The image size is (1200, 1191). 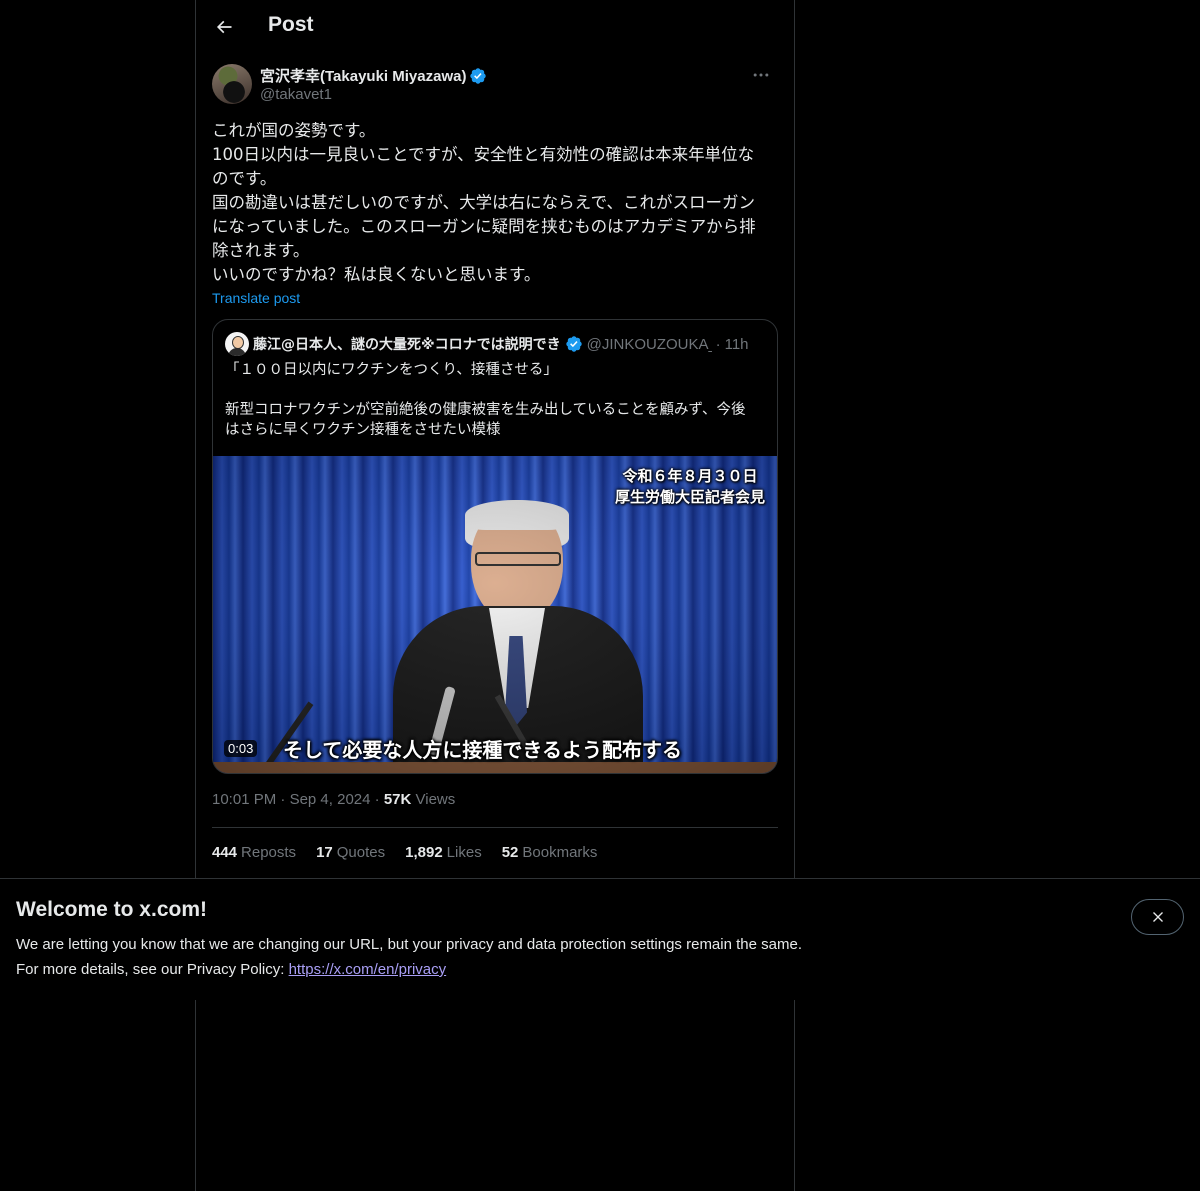 I want to click on close-banner-button, so click(x=1157, y=917).